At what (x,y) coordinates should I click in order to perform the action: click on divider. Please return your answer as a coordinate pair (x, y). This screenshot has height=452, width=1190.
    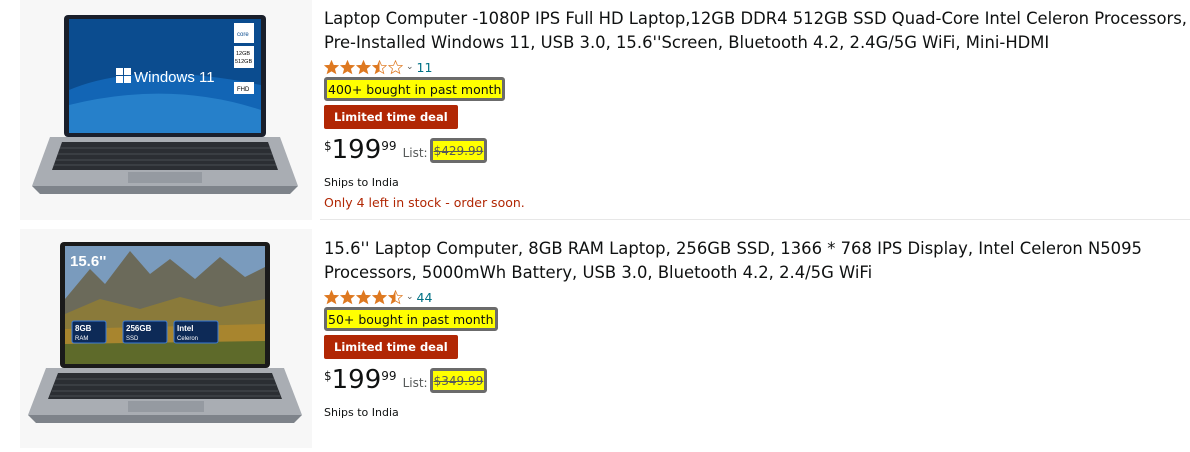
    Looking at the image, I should click on (755, 219).